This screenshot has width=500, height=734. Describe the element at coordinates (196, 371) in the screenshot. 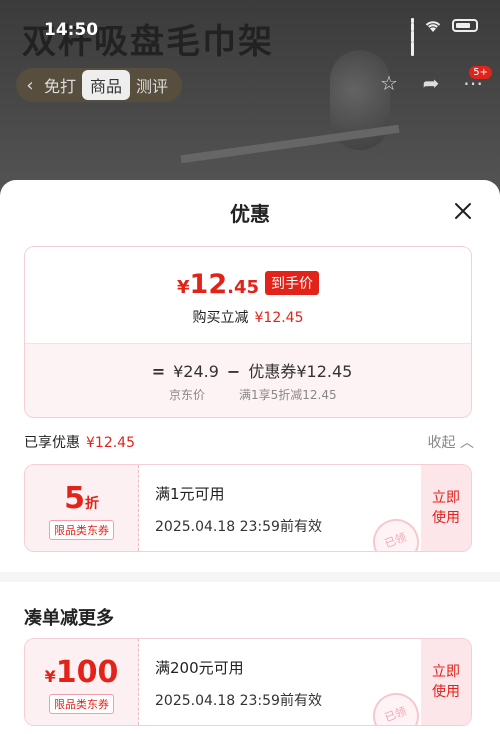

I see `jd-price: ¥24.9` at that location.